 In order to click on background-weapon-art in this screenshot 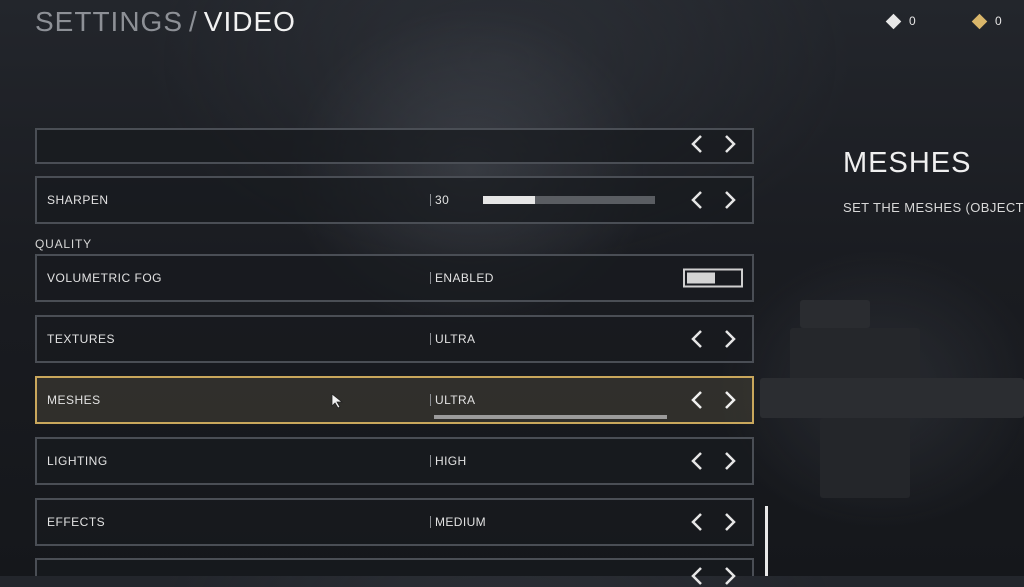, I will do `click(892, 438)`.